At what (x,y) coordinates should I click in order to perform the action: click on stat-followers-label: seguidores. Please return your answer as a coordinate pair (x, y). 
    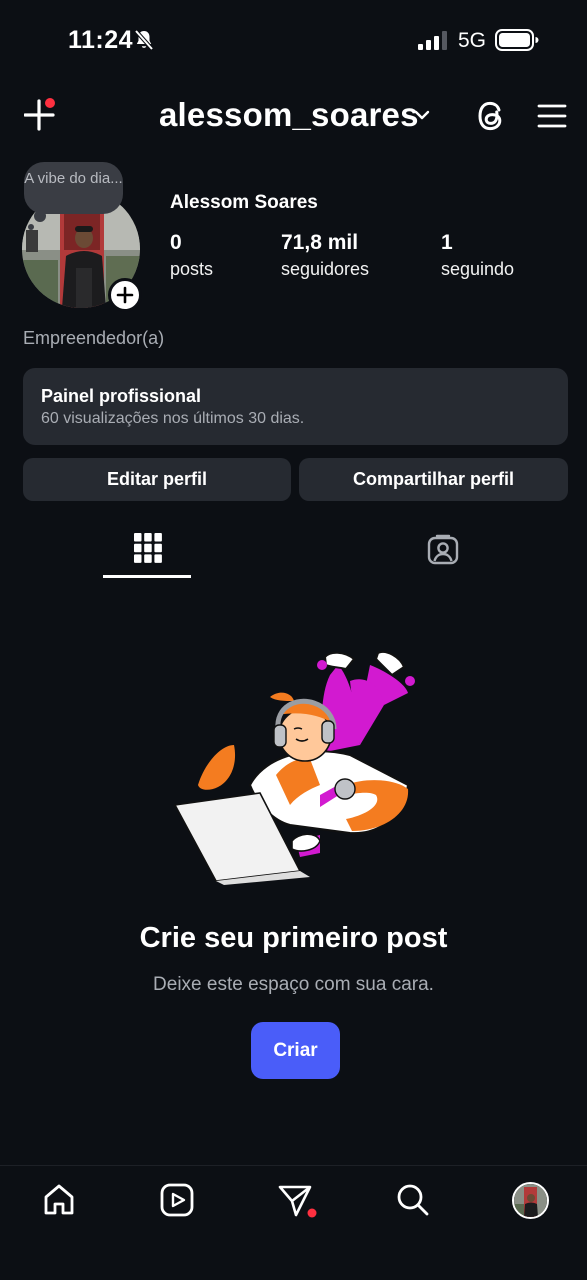
    Looking at the image, I should click on (325, 269).